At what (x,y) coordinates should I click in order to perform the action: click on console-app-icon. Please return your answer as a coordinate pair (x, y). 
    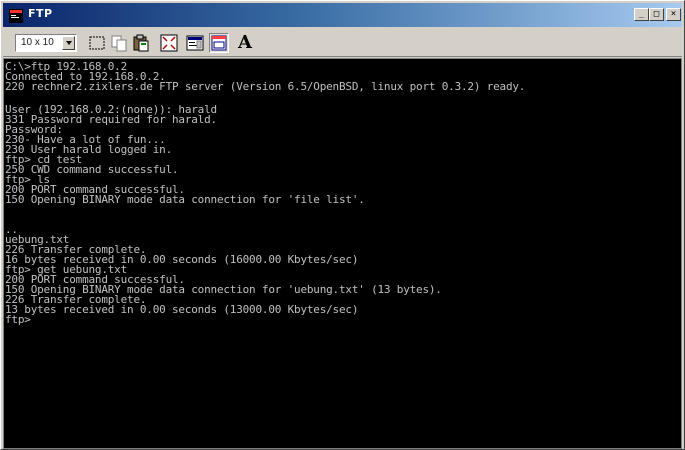
    Looking at the image, I should click on (16, 15).